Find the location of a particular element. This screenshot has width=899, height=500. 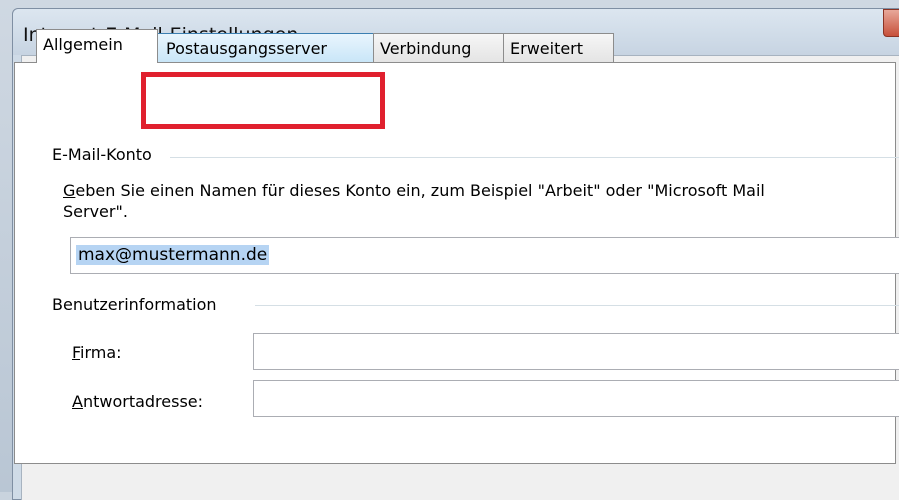

tab-label: Verbindung is located at coordinates (426, 48).